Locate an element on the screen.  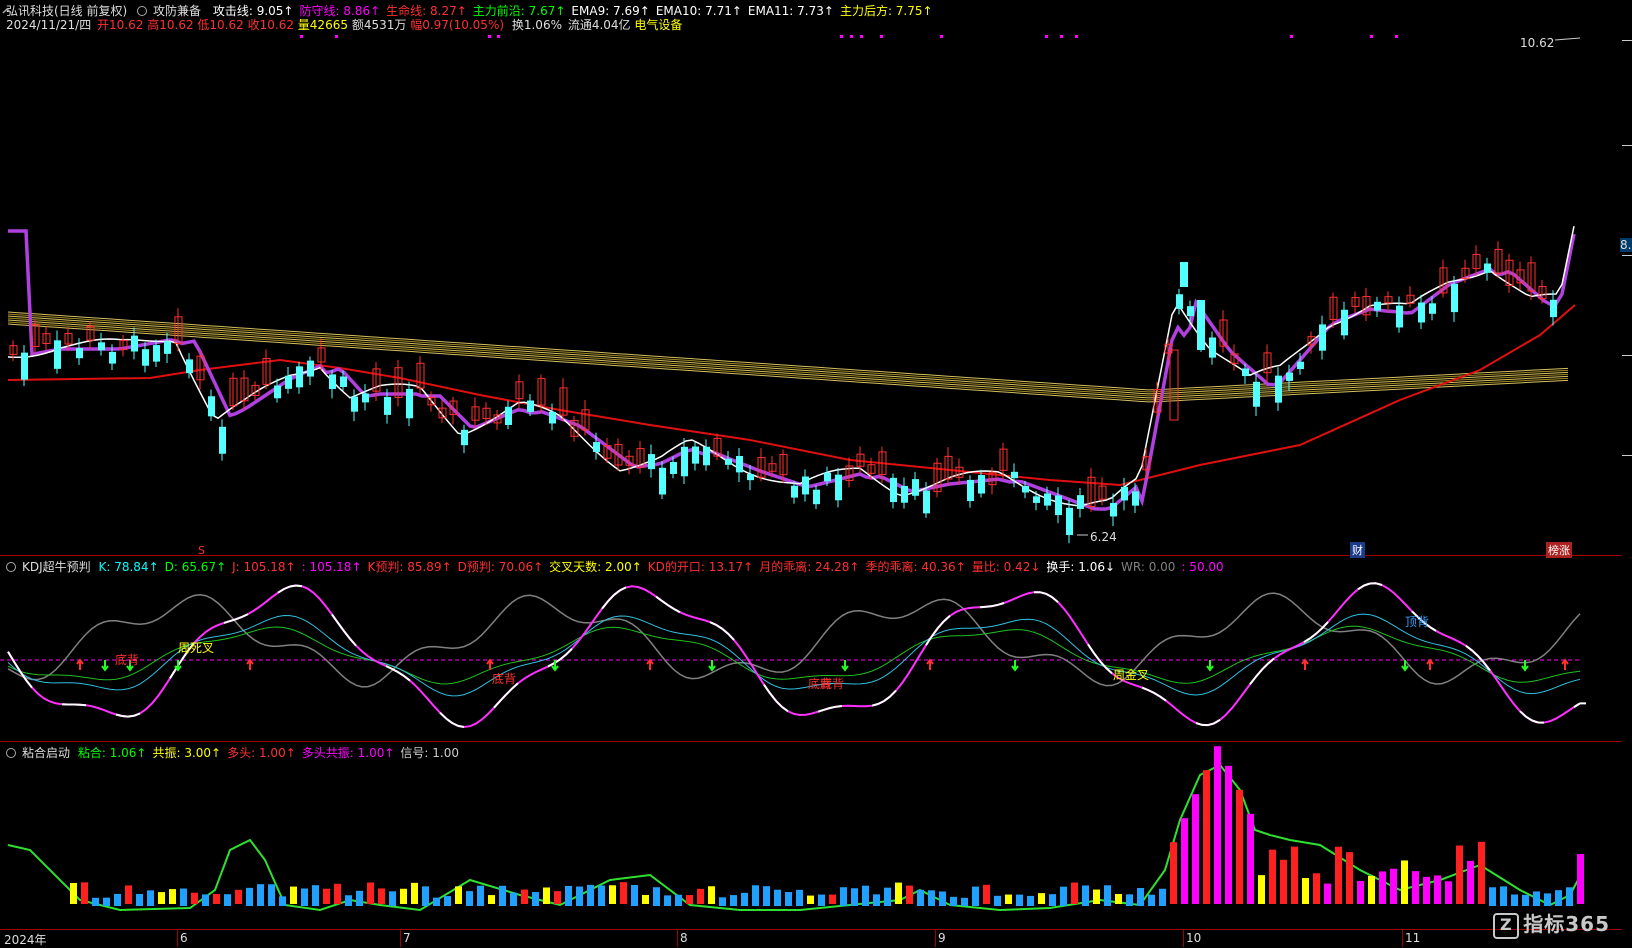
right-price-tag: 8. is located at coordinates (1626, 245).